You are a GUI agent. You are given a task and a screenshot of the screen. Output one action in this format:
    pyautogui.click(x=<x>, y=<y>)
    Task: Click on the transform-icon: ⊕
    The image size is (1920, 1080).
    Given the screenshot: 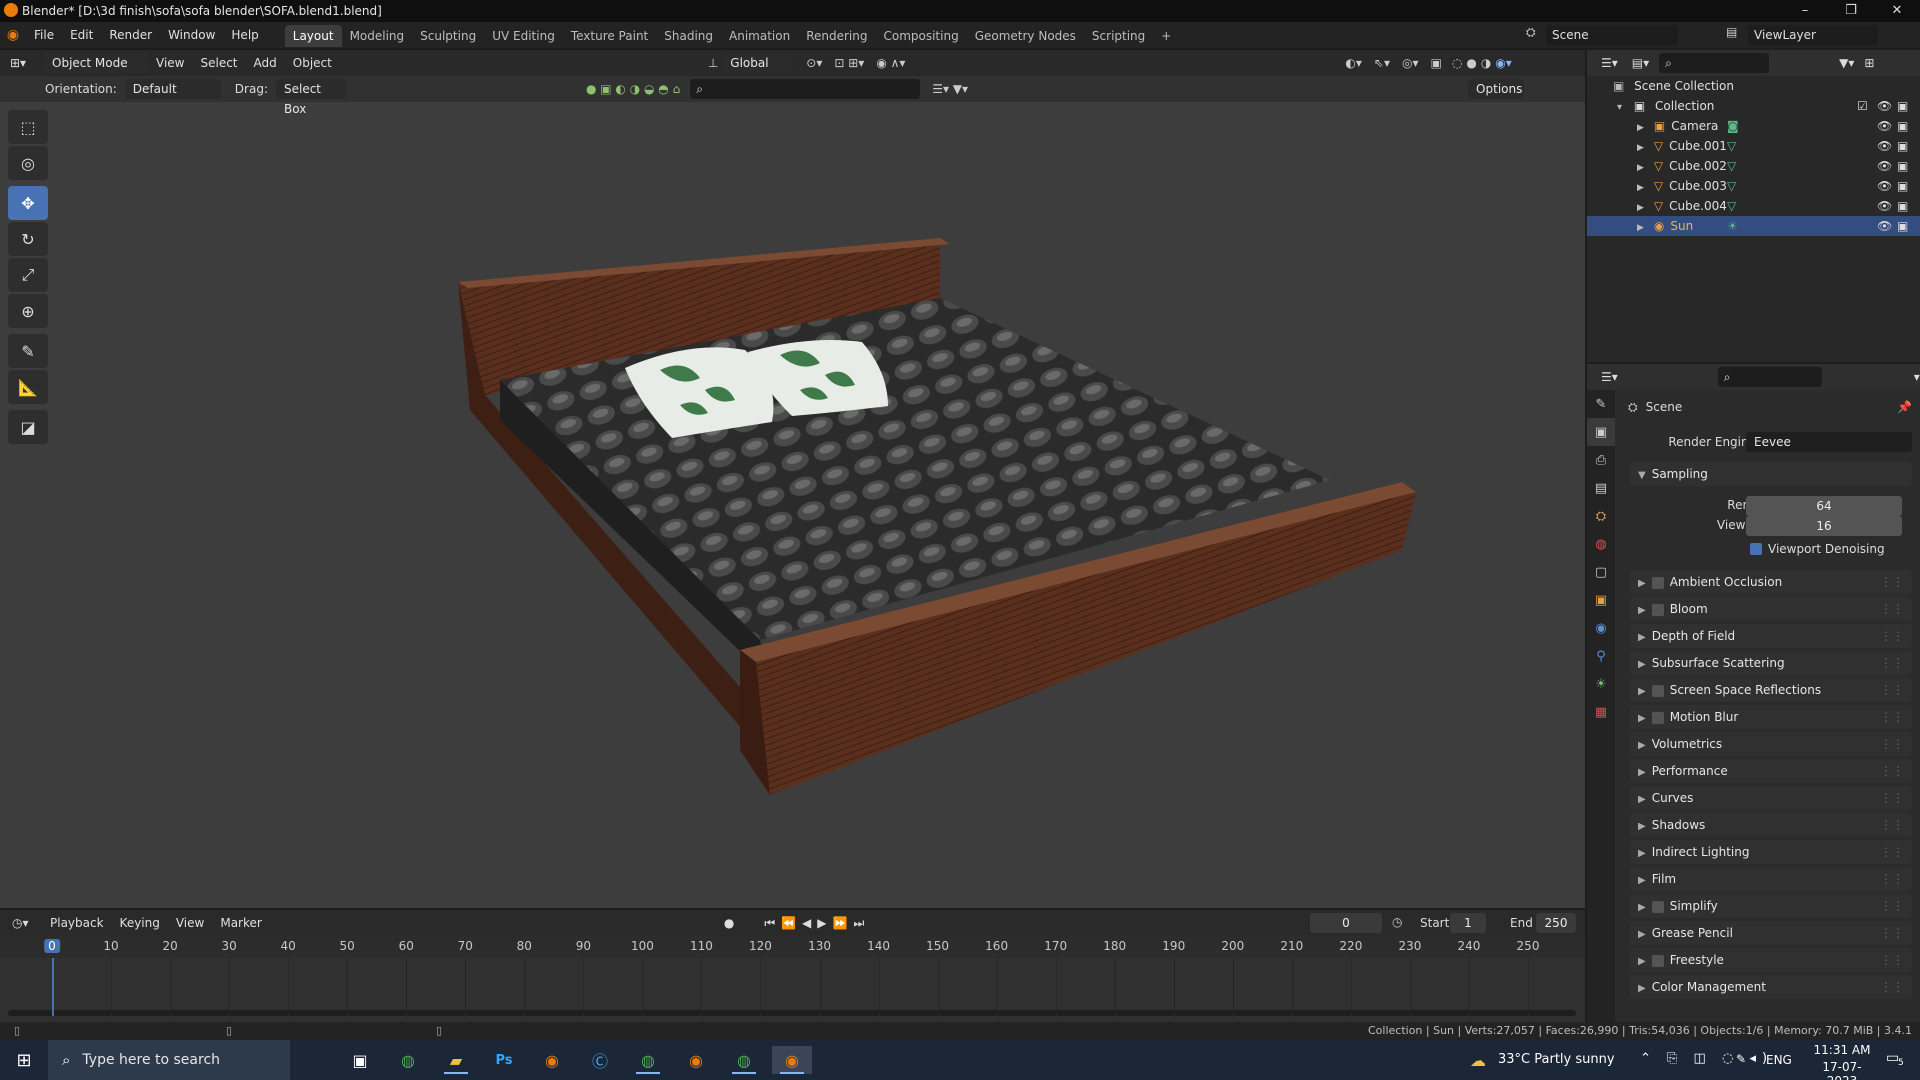 What is the action you would take?
    pyautogui.click(x=28, y=311)
    